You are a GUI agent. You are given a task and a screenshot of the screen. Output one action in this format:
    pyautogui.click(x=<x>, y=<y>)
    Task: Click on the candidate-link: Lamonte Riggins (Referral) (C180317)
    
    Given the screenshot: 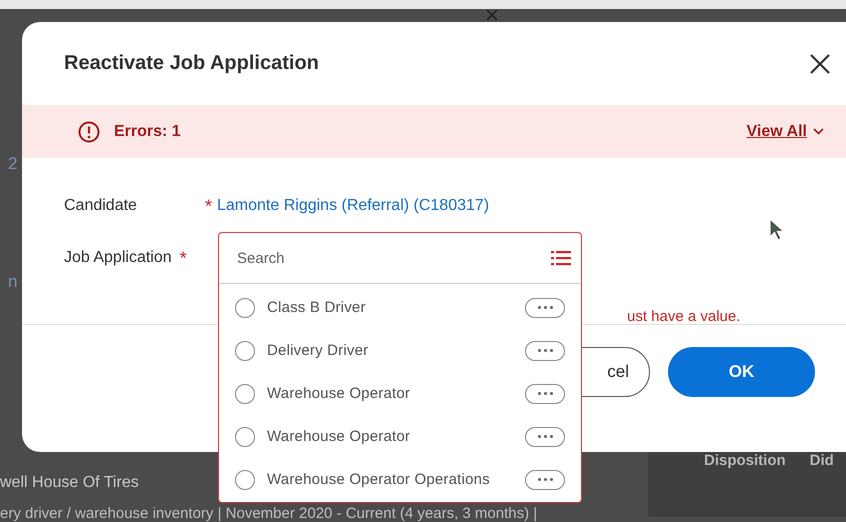 What is the action you would take?
    pyautogui.click(x=353, y=206)
    